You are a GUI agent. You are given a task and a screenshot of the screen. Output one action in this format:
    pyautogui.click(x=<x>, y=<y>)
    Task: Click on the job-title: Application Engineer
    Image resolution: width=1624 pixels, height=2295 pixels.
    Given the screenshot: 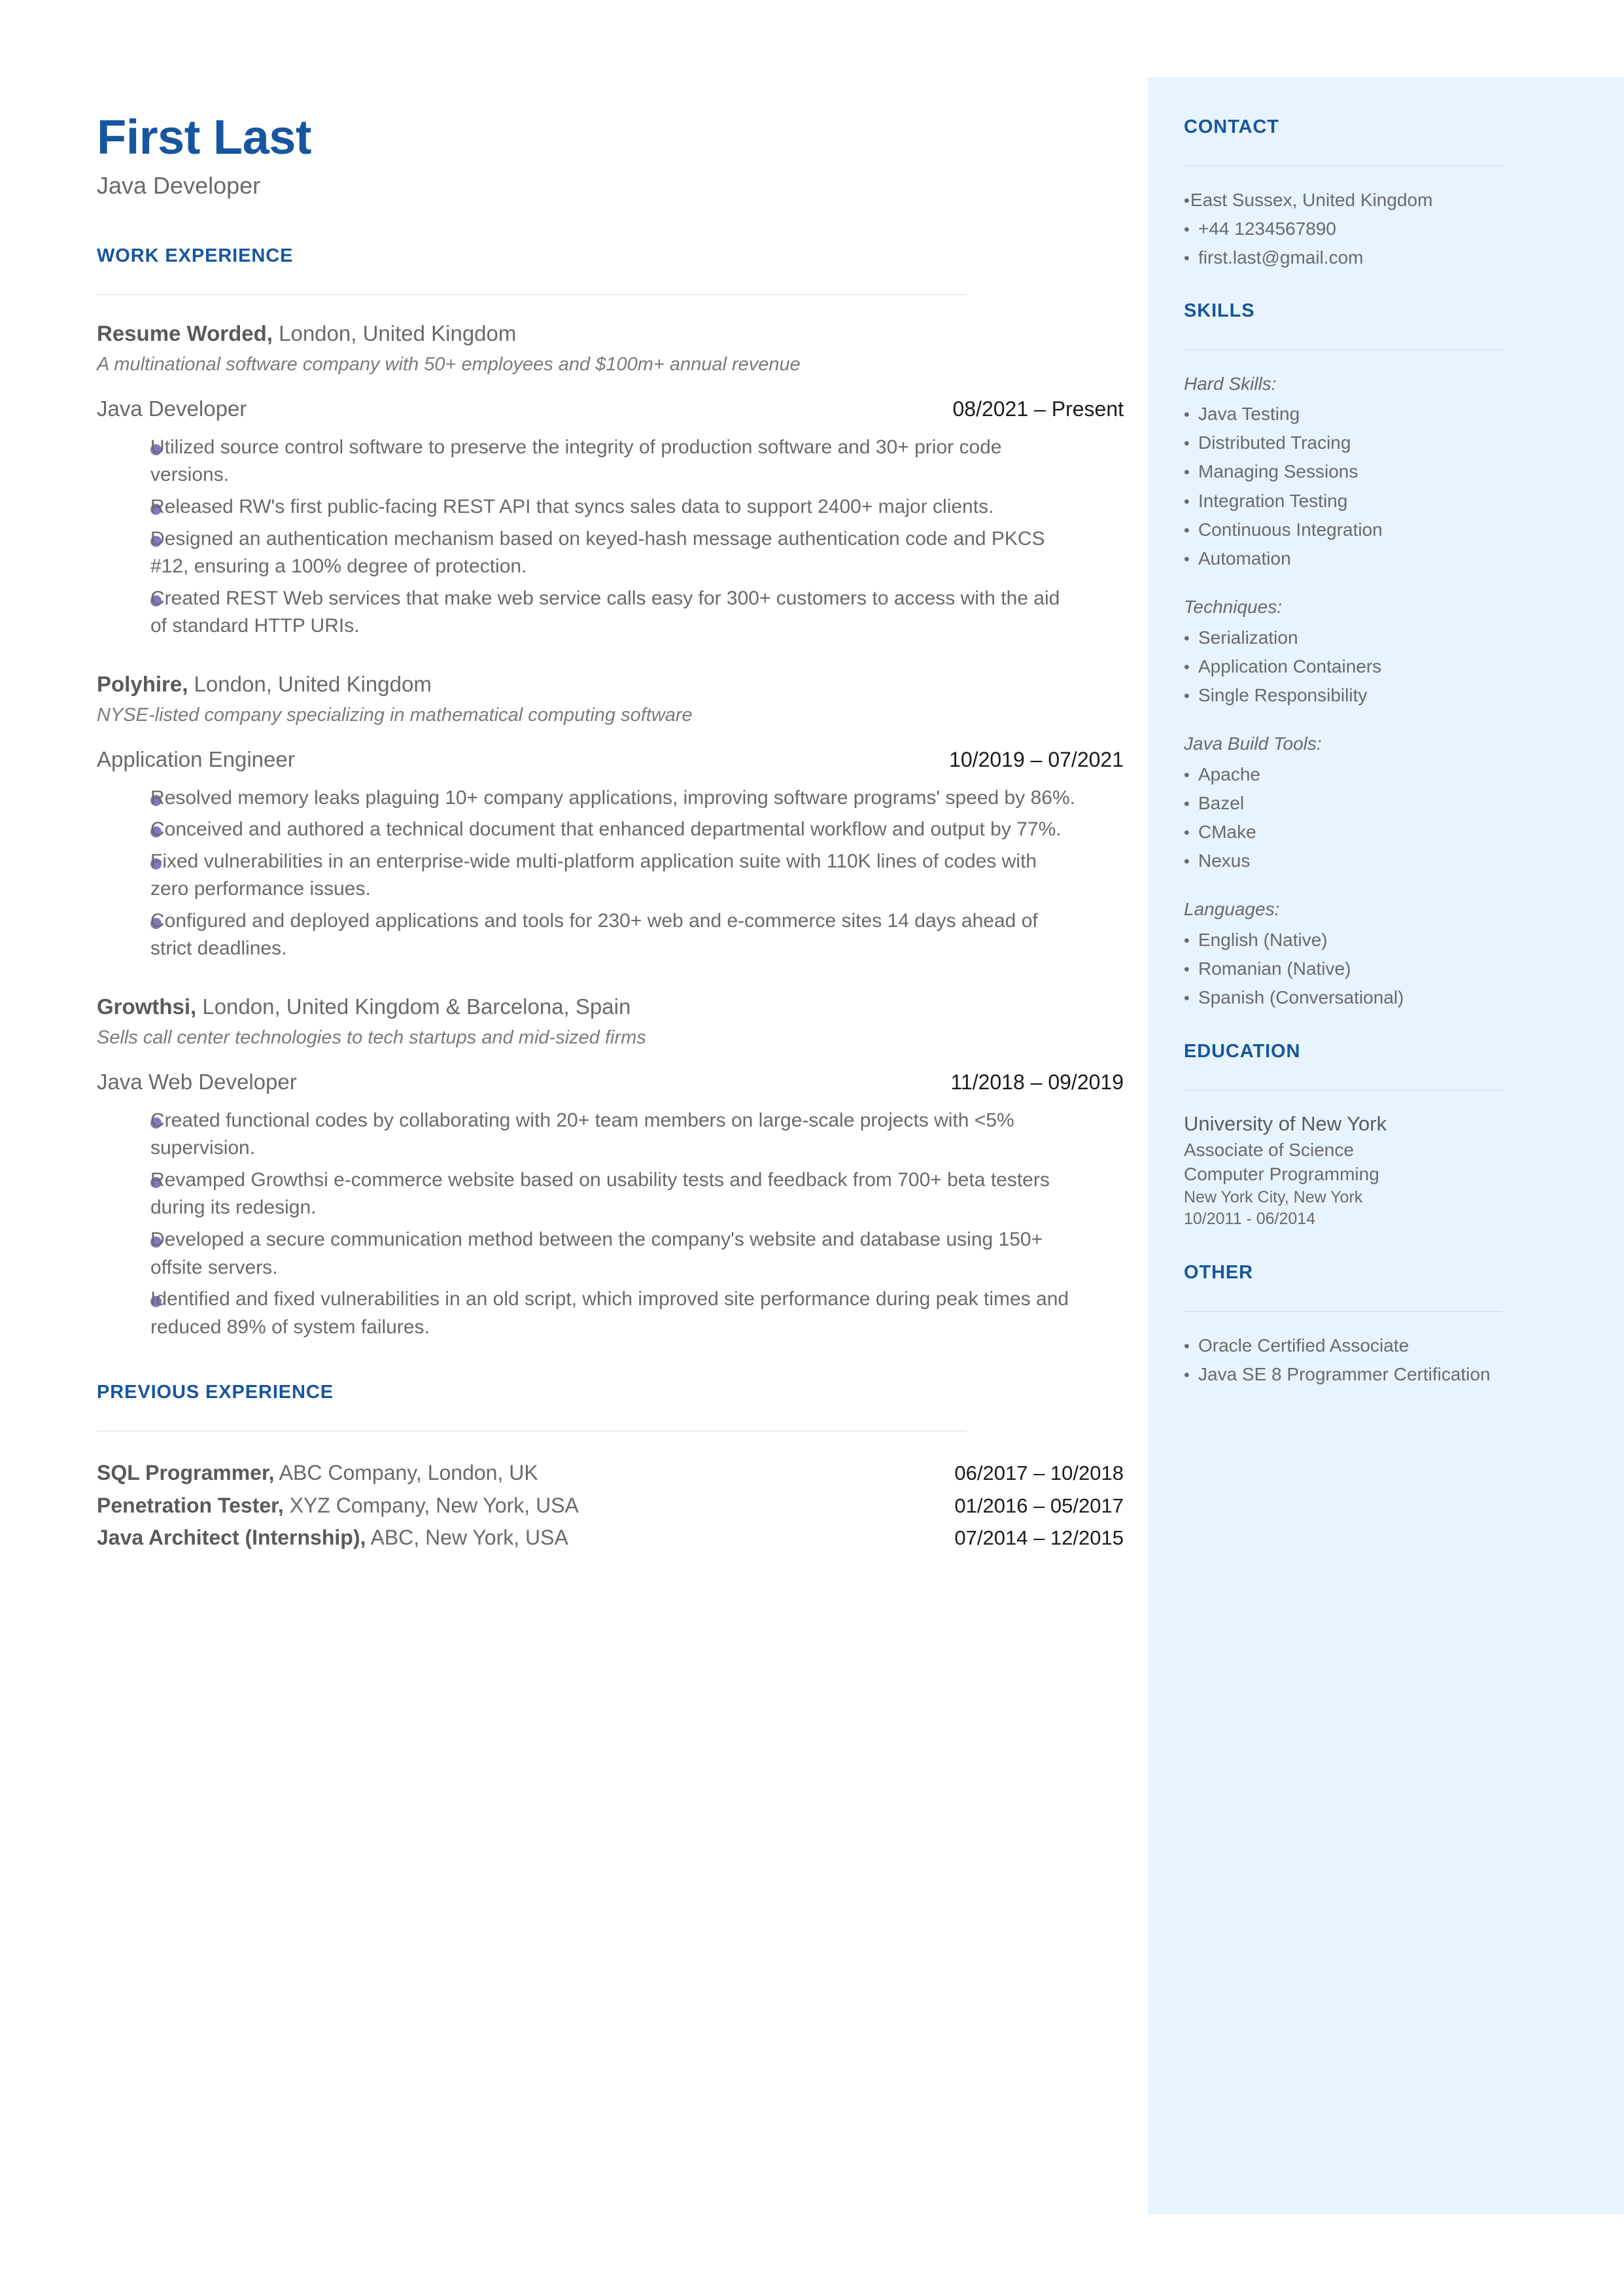 What is the action you would take?
    pyautogui.click(x=196, y=758)
    